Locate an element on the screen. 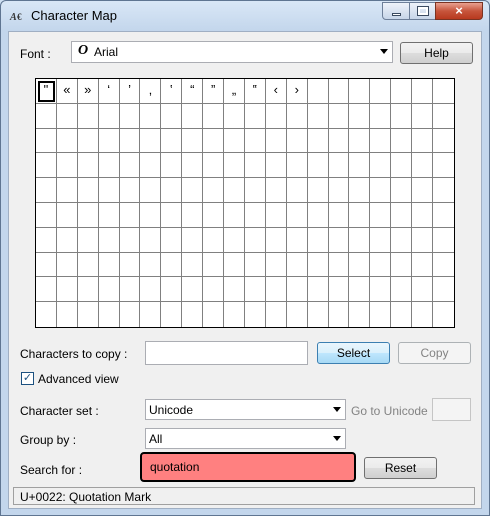  character-cell: „ is located at coordinates (234, 91).